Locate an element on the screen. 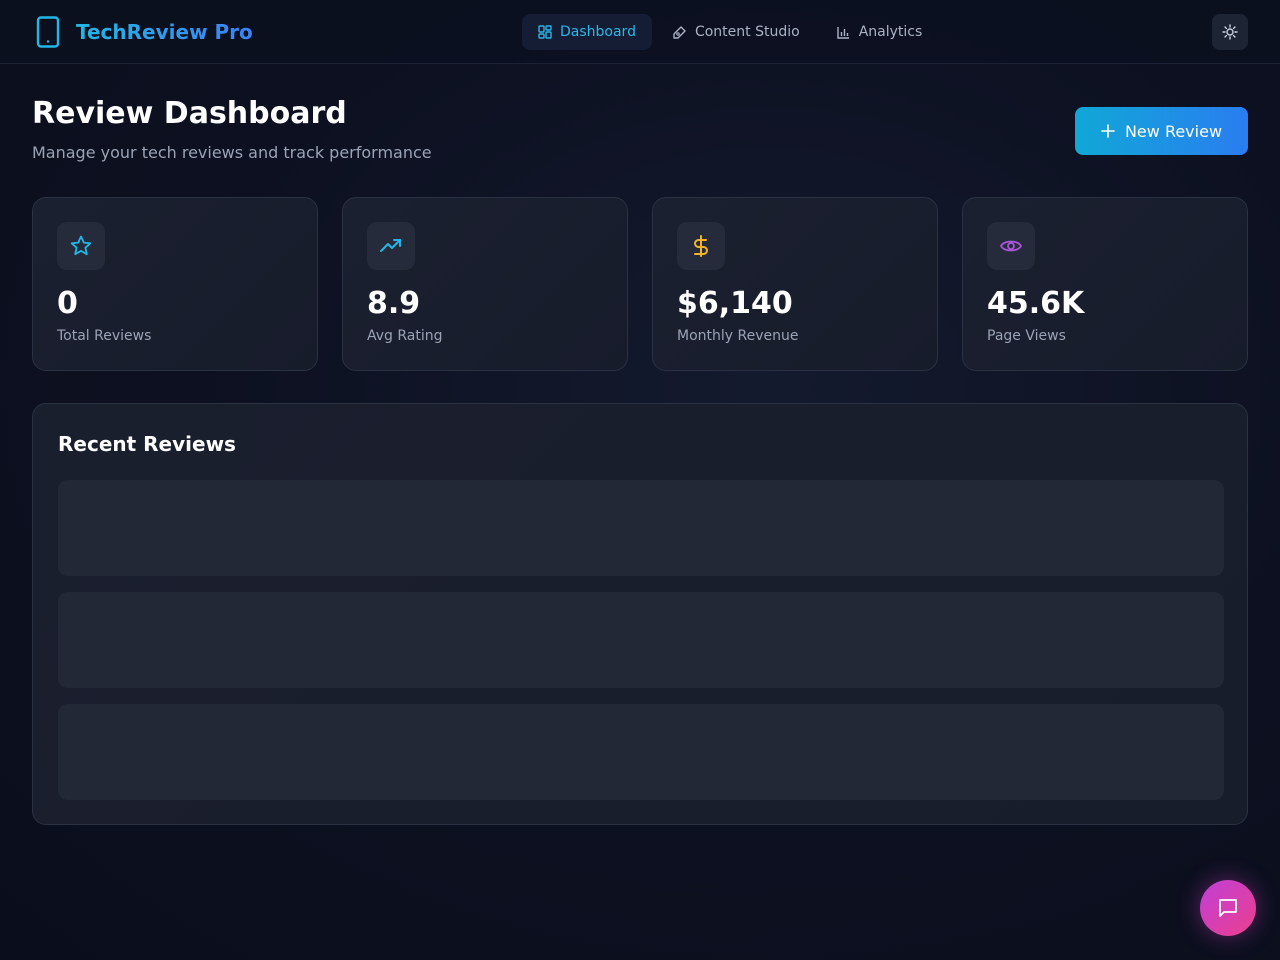 The width and height of the screenshot is (1280, 960). theme-toggle-button is located at coordinates (1230, 32).